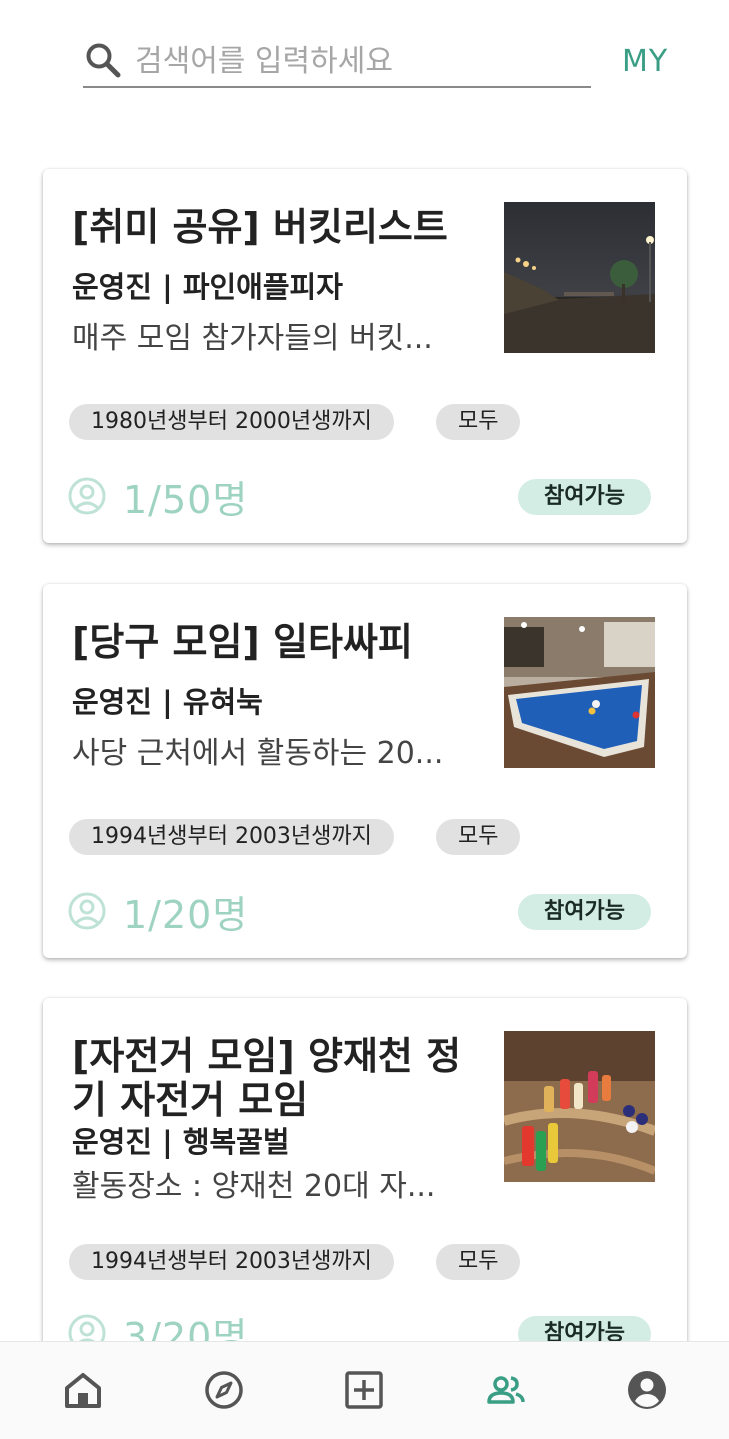 This screenshot has width=729, height=1439. Describe the element at coordinates (242, 642) in the screenshot. I see `card-title: [당구 모임] 일타싸피` at that location.